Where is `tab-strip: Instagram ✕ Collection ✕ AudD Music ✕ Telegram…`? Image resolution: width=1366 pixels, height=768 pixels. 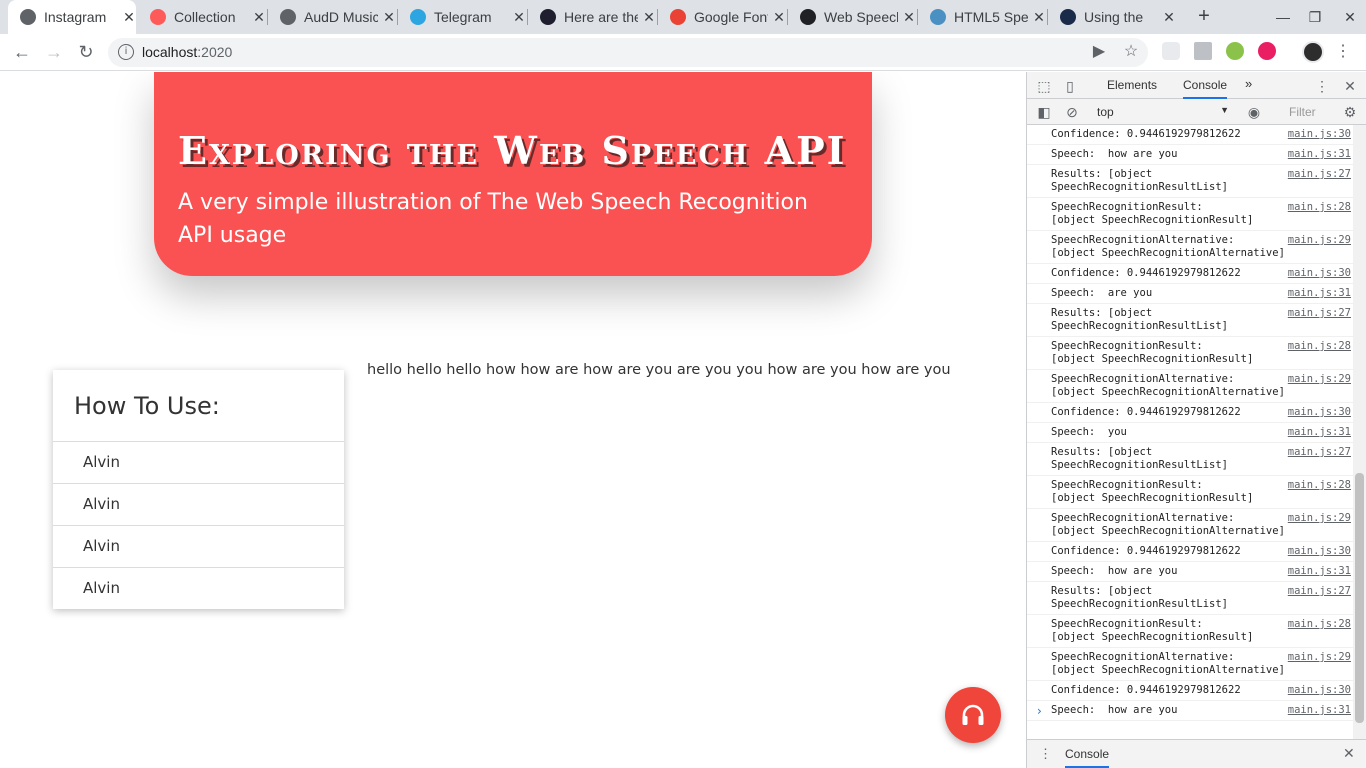 tab-strip: Instagram ✕ Collection ✕ AudD Music ✕ Telegram… is located at coordinates (683, 17).